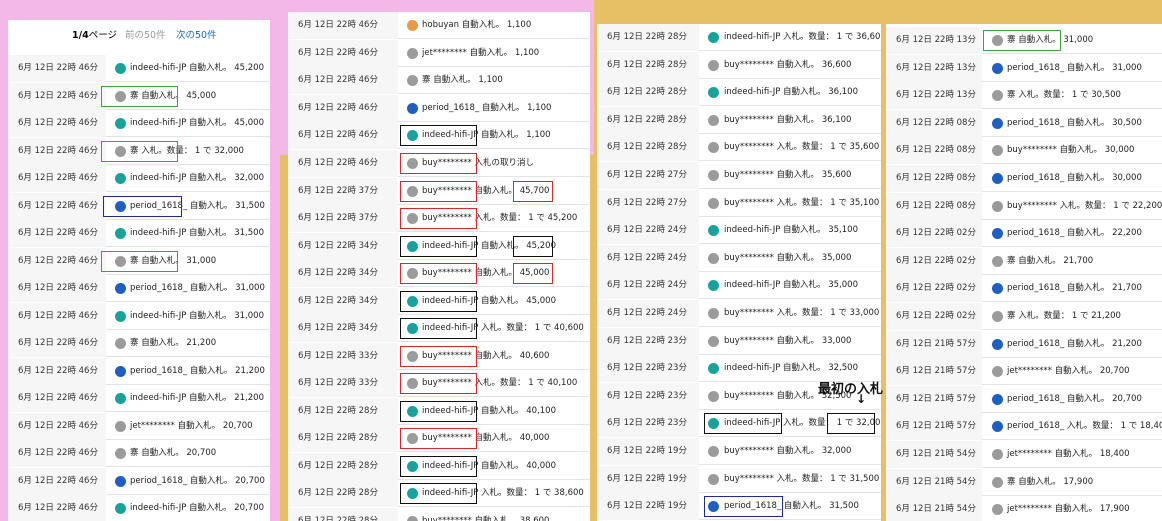 The image size is (1162, 521). What do you see at coordinates (197, 480) in the screenshot?
I see `bid-text: period_1618_ 自動入札。 20,700` at bounding box center [197, 480].